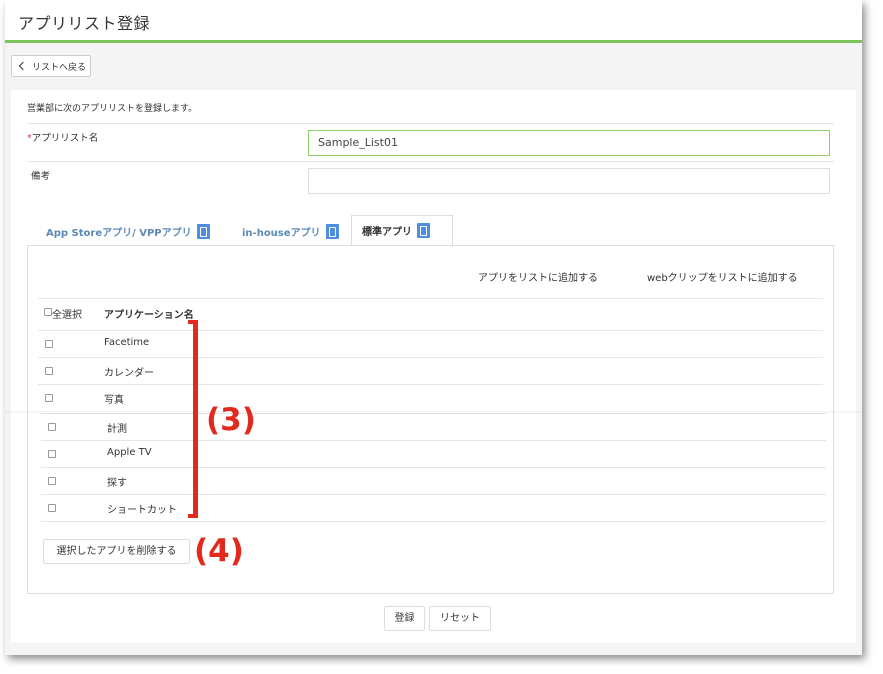  Describe the element at coordinates (114, 400) in the screenshot. I see `app-name: 写真` at that location.